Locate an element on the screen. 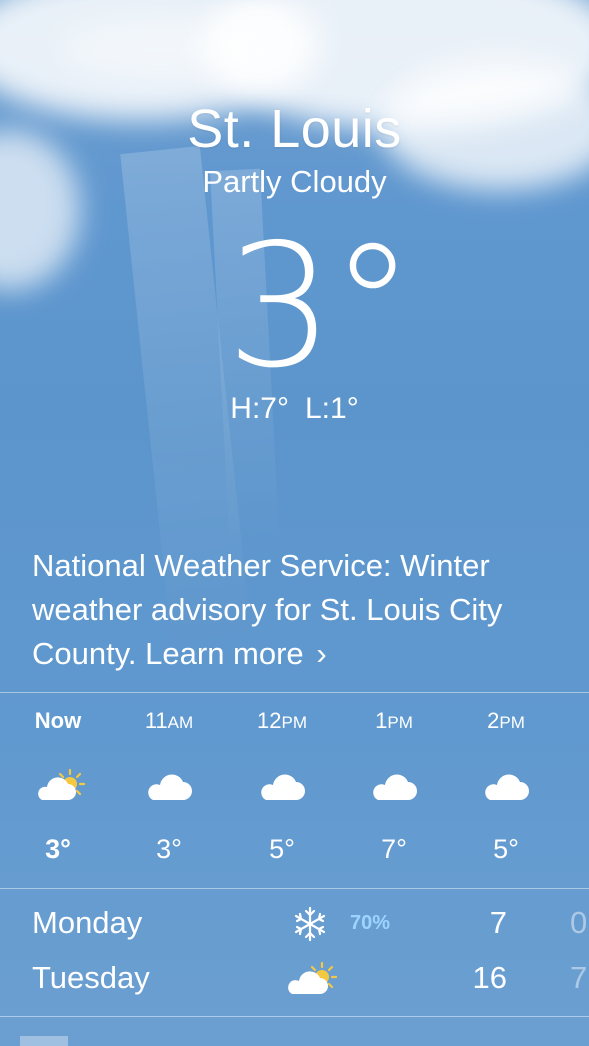 The width and height of the screenshot is (589, 1046). hour-label: 2PM is located at coordinates (506, 720).